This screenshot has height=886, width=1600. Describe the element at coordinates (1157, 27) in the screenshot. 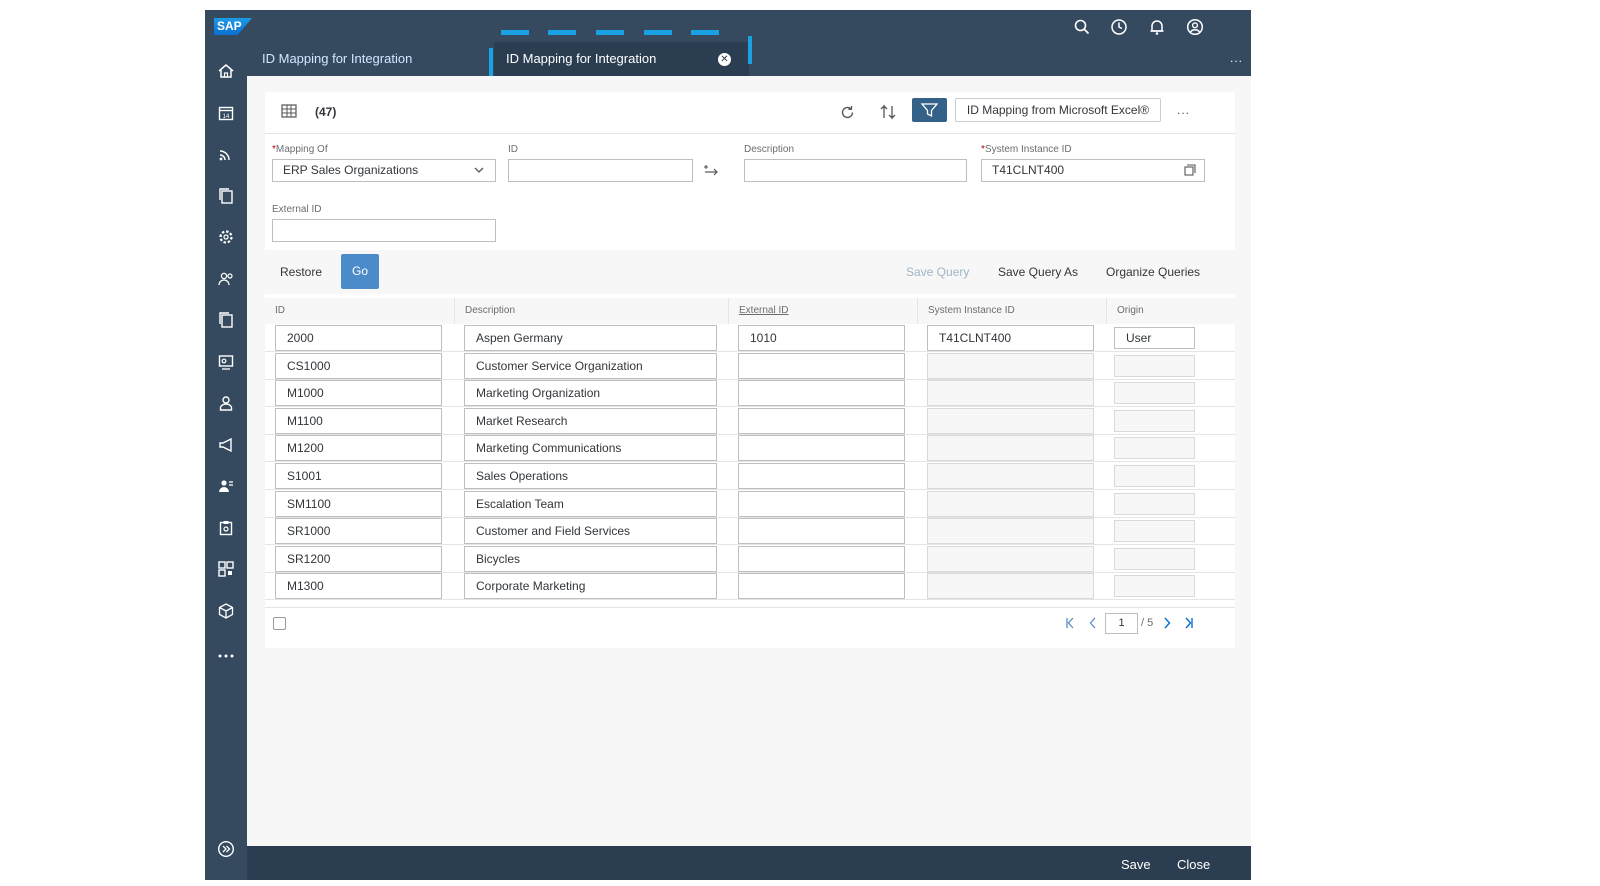

I see `notification-bell-icon` at that location.